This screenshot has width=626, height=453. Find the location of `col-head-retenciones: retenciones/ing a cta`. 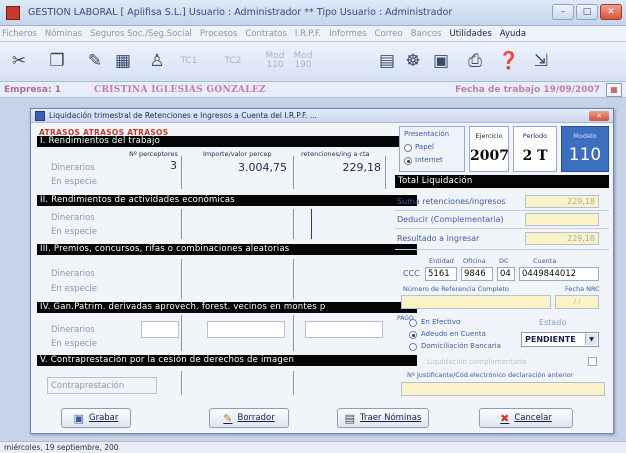

col-head-retenciones: retenciones/ing a cta is located at coordinates (335, 154).